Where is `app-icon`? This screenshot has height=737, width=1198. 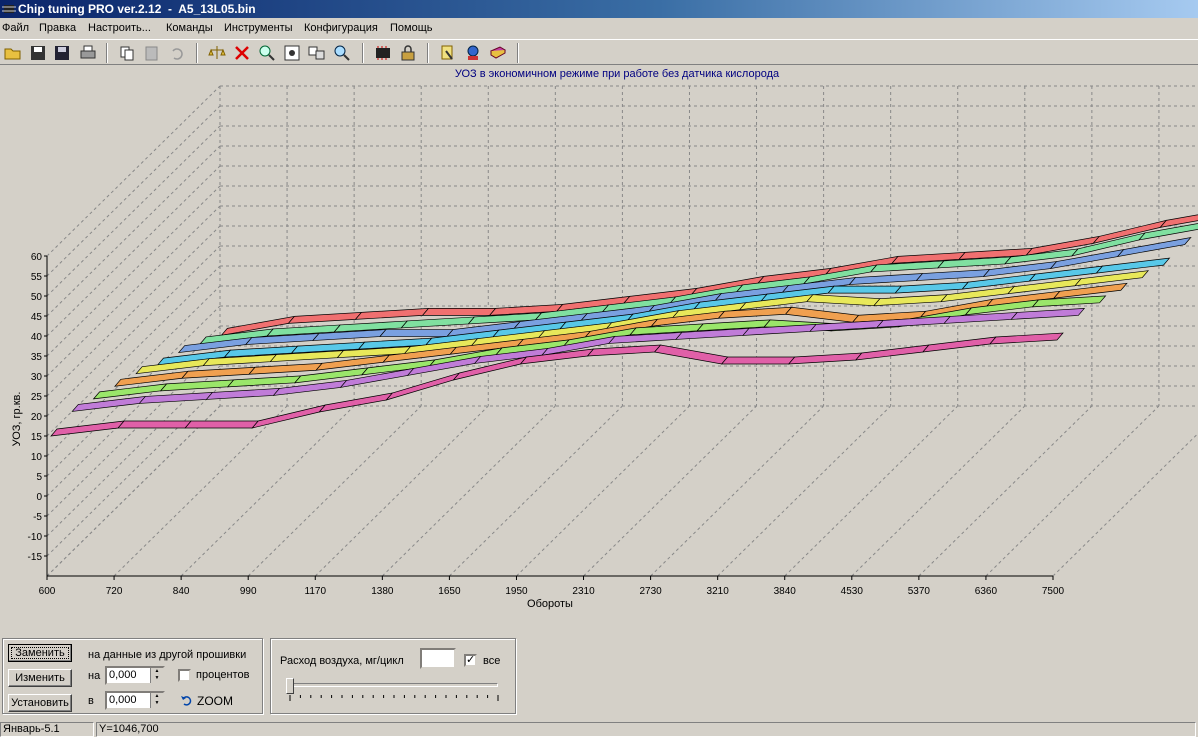 app-icon is located at coordinates (9, 9).